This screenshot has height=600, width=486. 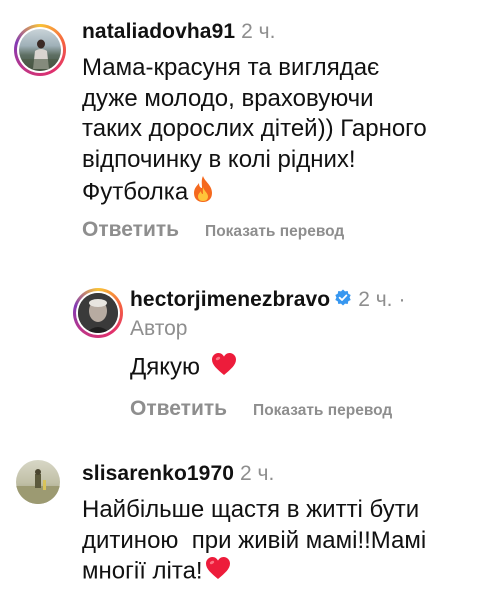 I want to click on comment-text: Дякую, so click(x=183, y=368).